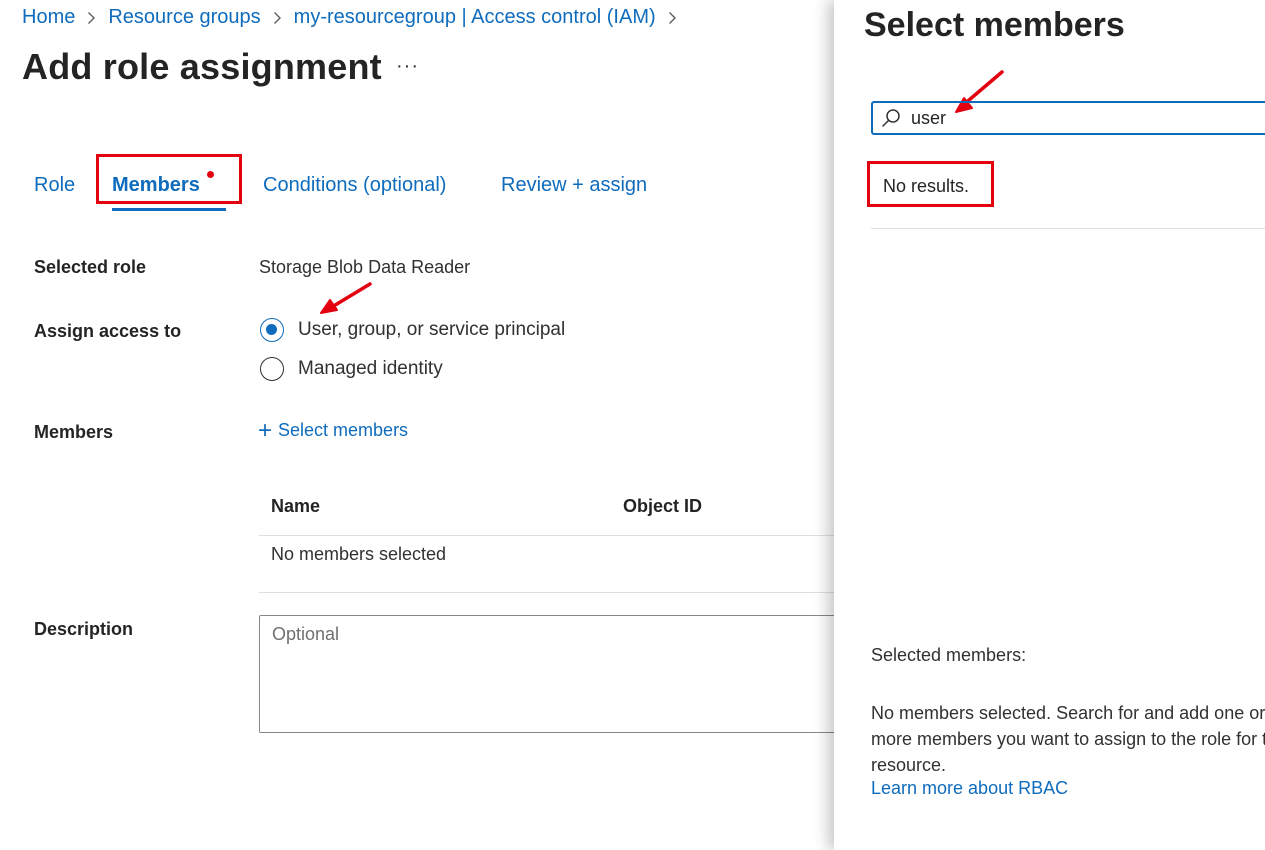  Describe the element at coordinates (296, 506) in the screenshot. I see `column-header-name: Name` at that location.